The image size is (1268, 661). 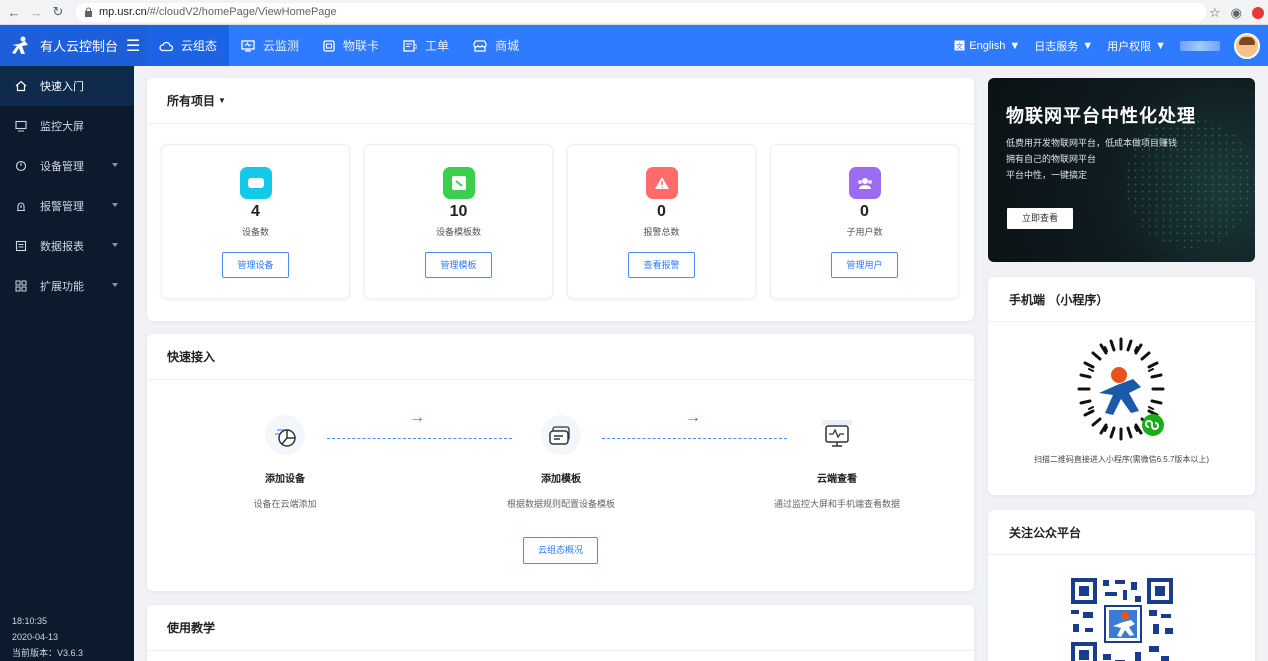 What do you see at coordinates (1215, 13) in the screenshot?
I see `bookmark-star-icon: ☆` at bounding box center [1215, 13].